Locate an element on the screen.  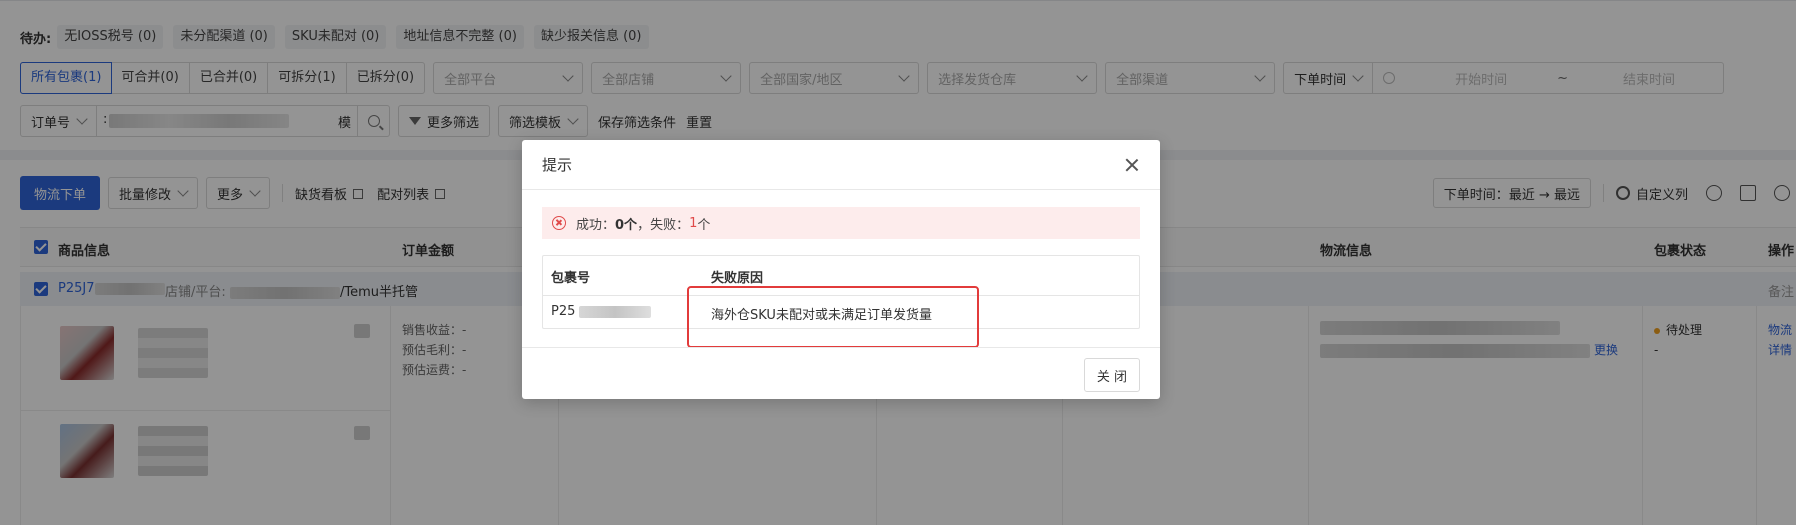
failure-package-prefix: P25 is located at coordinates (563, 311).